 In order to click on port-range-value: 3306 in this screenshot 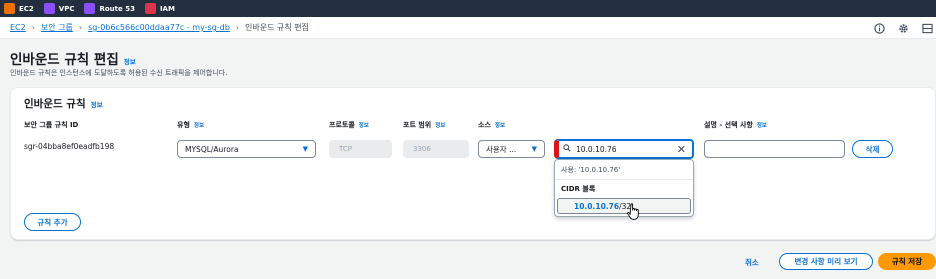, I will do `click(422, 149)`.